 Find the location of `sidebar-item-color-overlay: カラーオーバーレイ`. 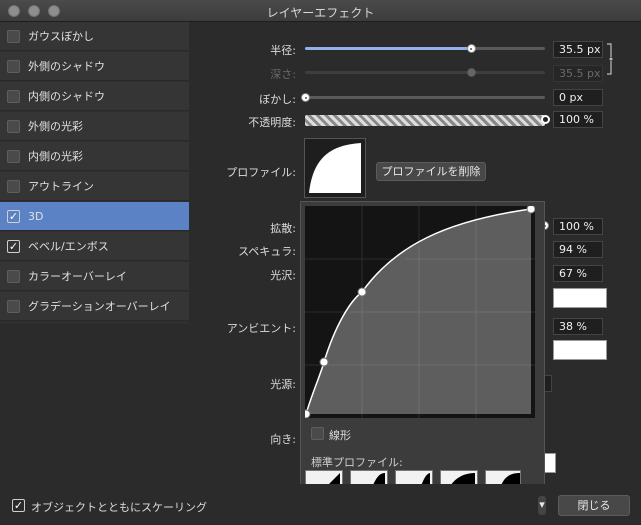

sidebar-item-color-overlay: カラーオーバーレイ is located at coordinates (94, 276).